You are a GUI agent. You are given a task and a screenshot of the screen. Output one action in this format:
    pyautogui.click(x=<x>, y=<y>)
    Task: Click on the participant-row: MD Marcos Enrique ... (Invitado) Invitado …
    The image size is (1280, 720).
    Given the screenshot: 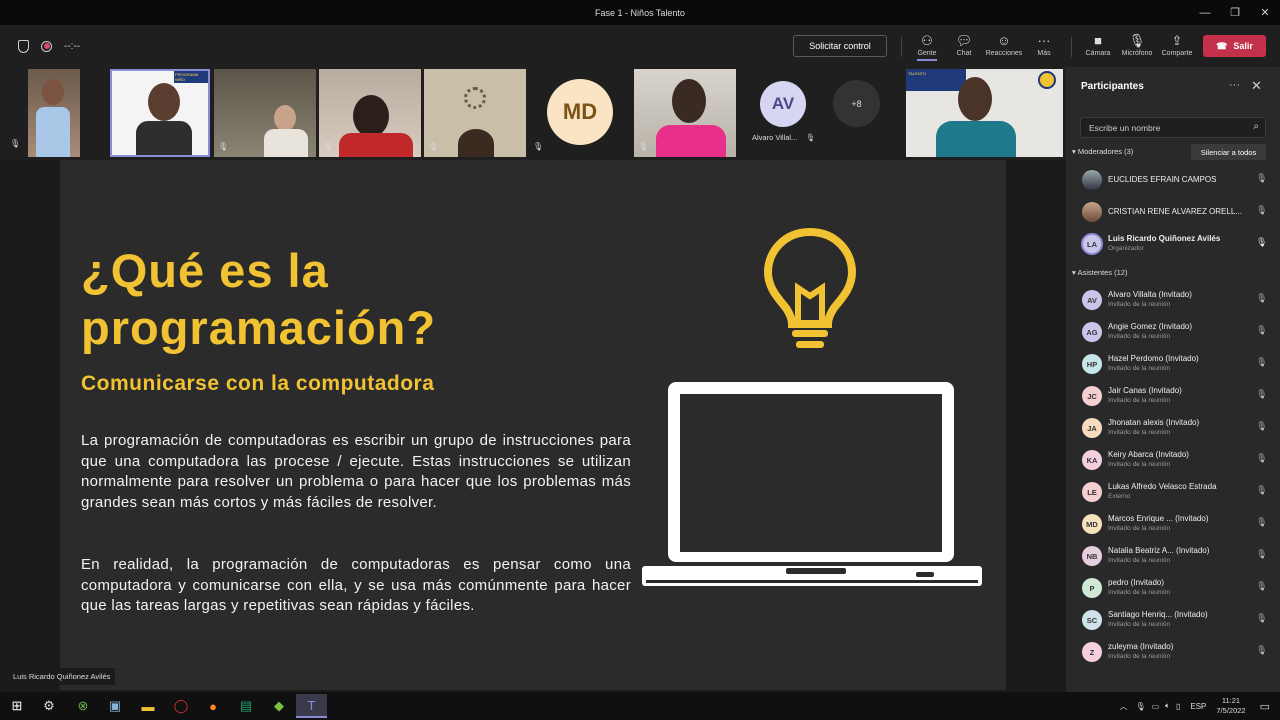 What is the action you would take?
    pyautogui.click(x=1173, y=525)
    